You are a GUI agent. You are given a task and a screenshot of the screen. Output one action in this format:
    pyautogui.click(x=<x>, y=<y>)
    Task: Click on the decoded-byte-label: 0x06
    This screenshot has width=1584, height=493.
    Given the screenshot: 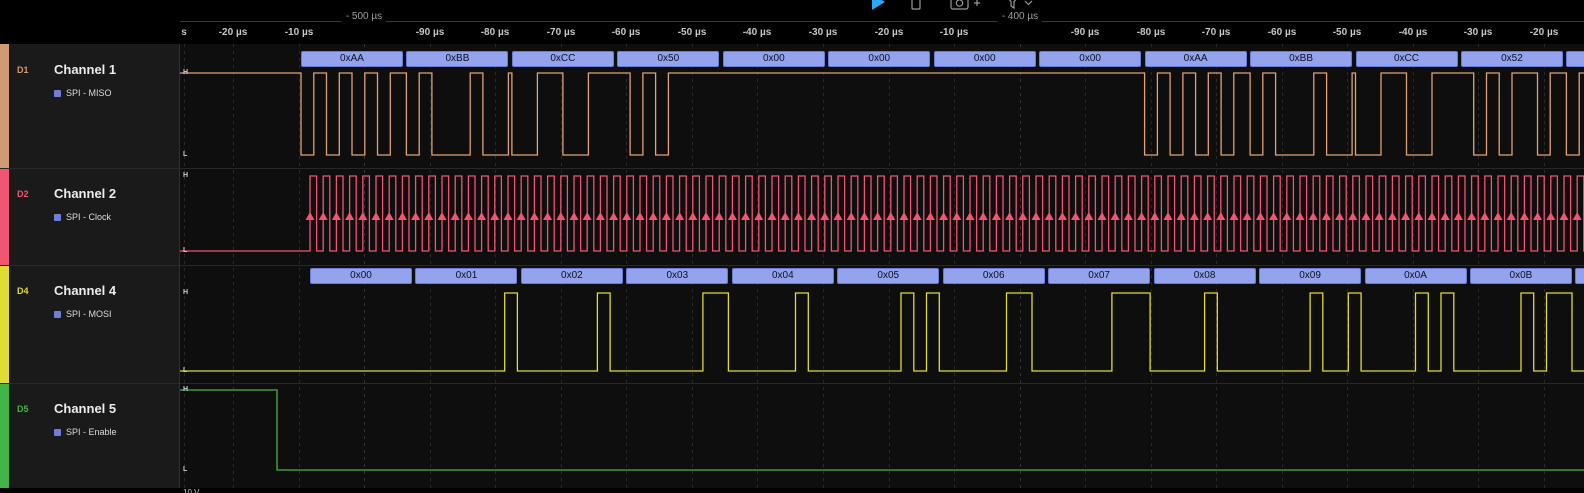 What is the action you would take?
    pyautogui.click(x=993, y=276)
    